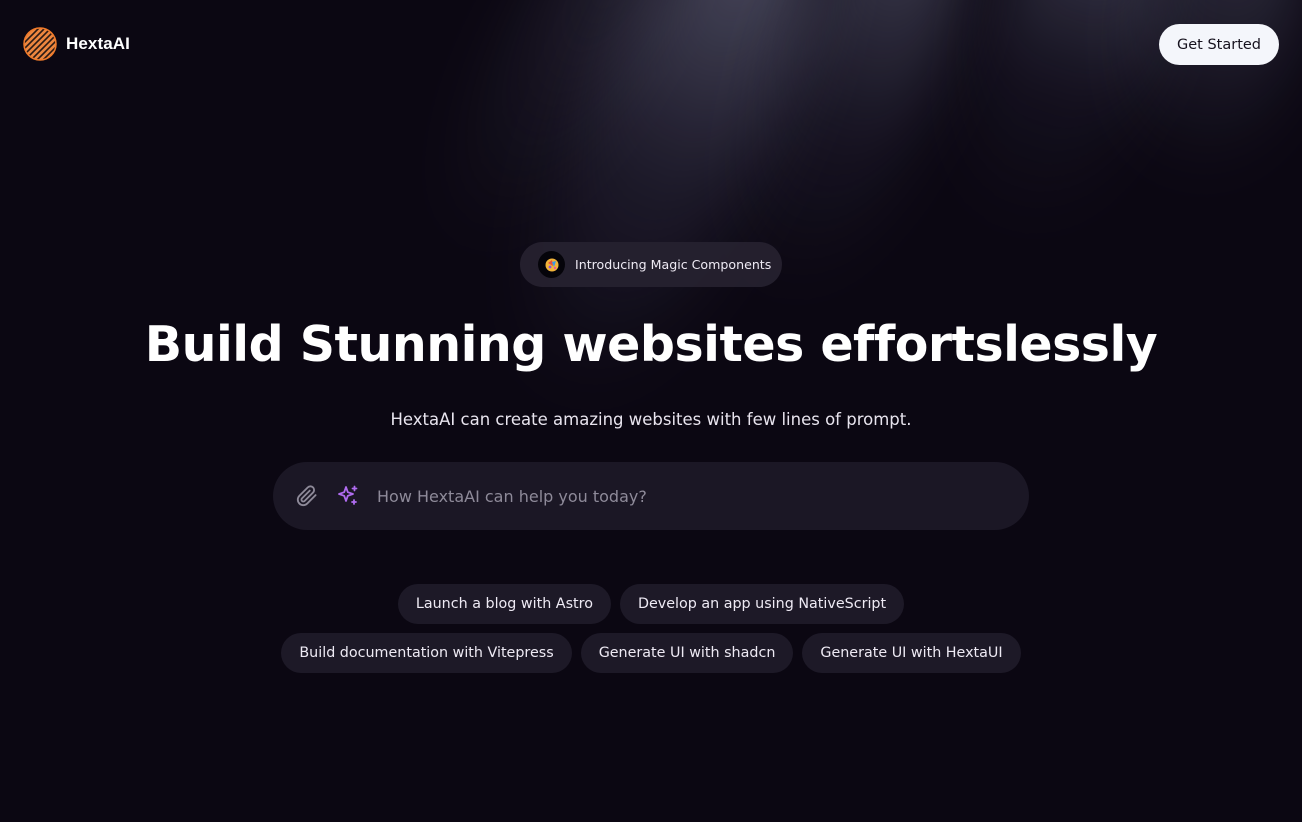 The width and height of the screenshot is (1302, 822). What do you see at coordinates (98, 43) in the screenshot?
I see `brand-name: HextaAI` at bounding box center [98, 43].